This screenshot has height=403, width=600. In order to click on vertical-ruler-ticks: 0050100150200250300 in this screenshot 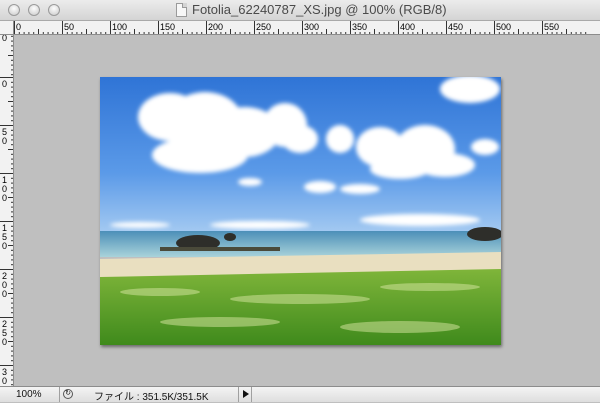, I will do `click(6, 210)`.